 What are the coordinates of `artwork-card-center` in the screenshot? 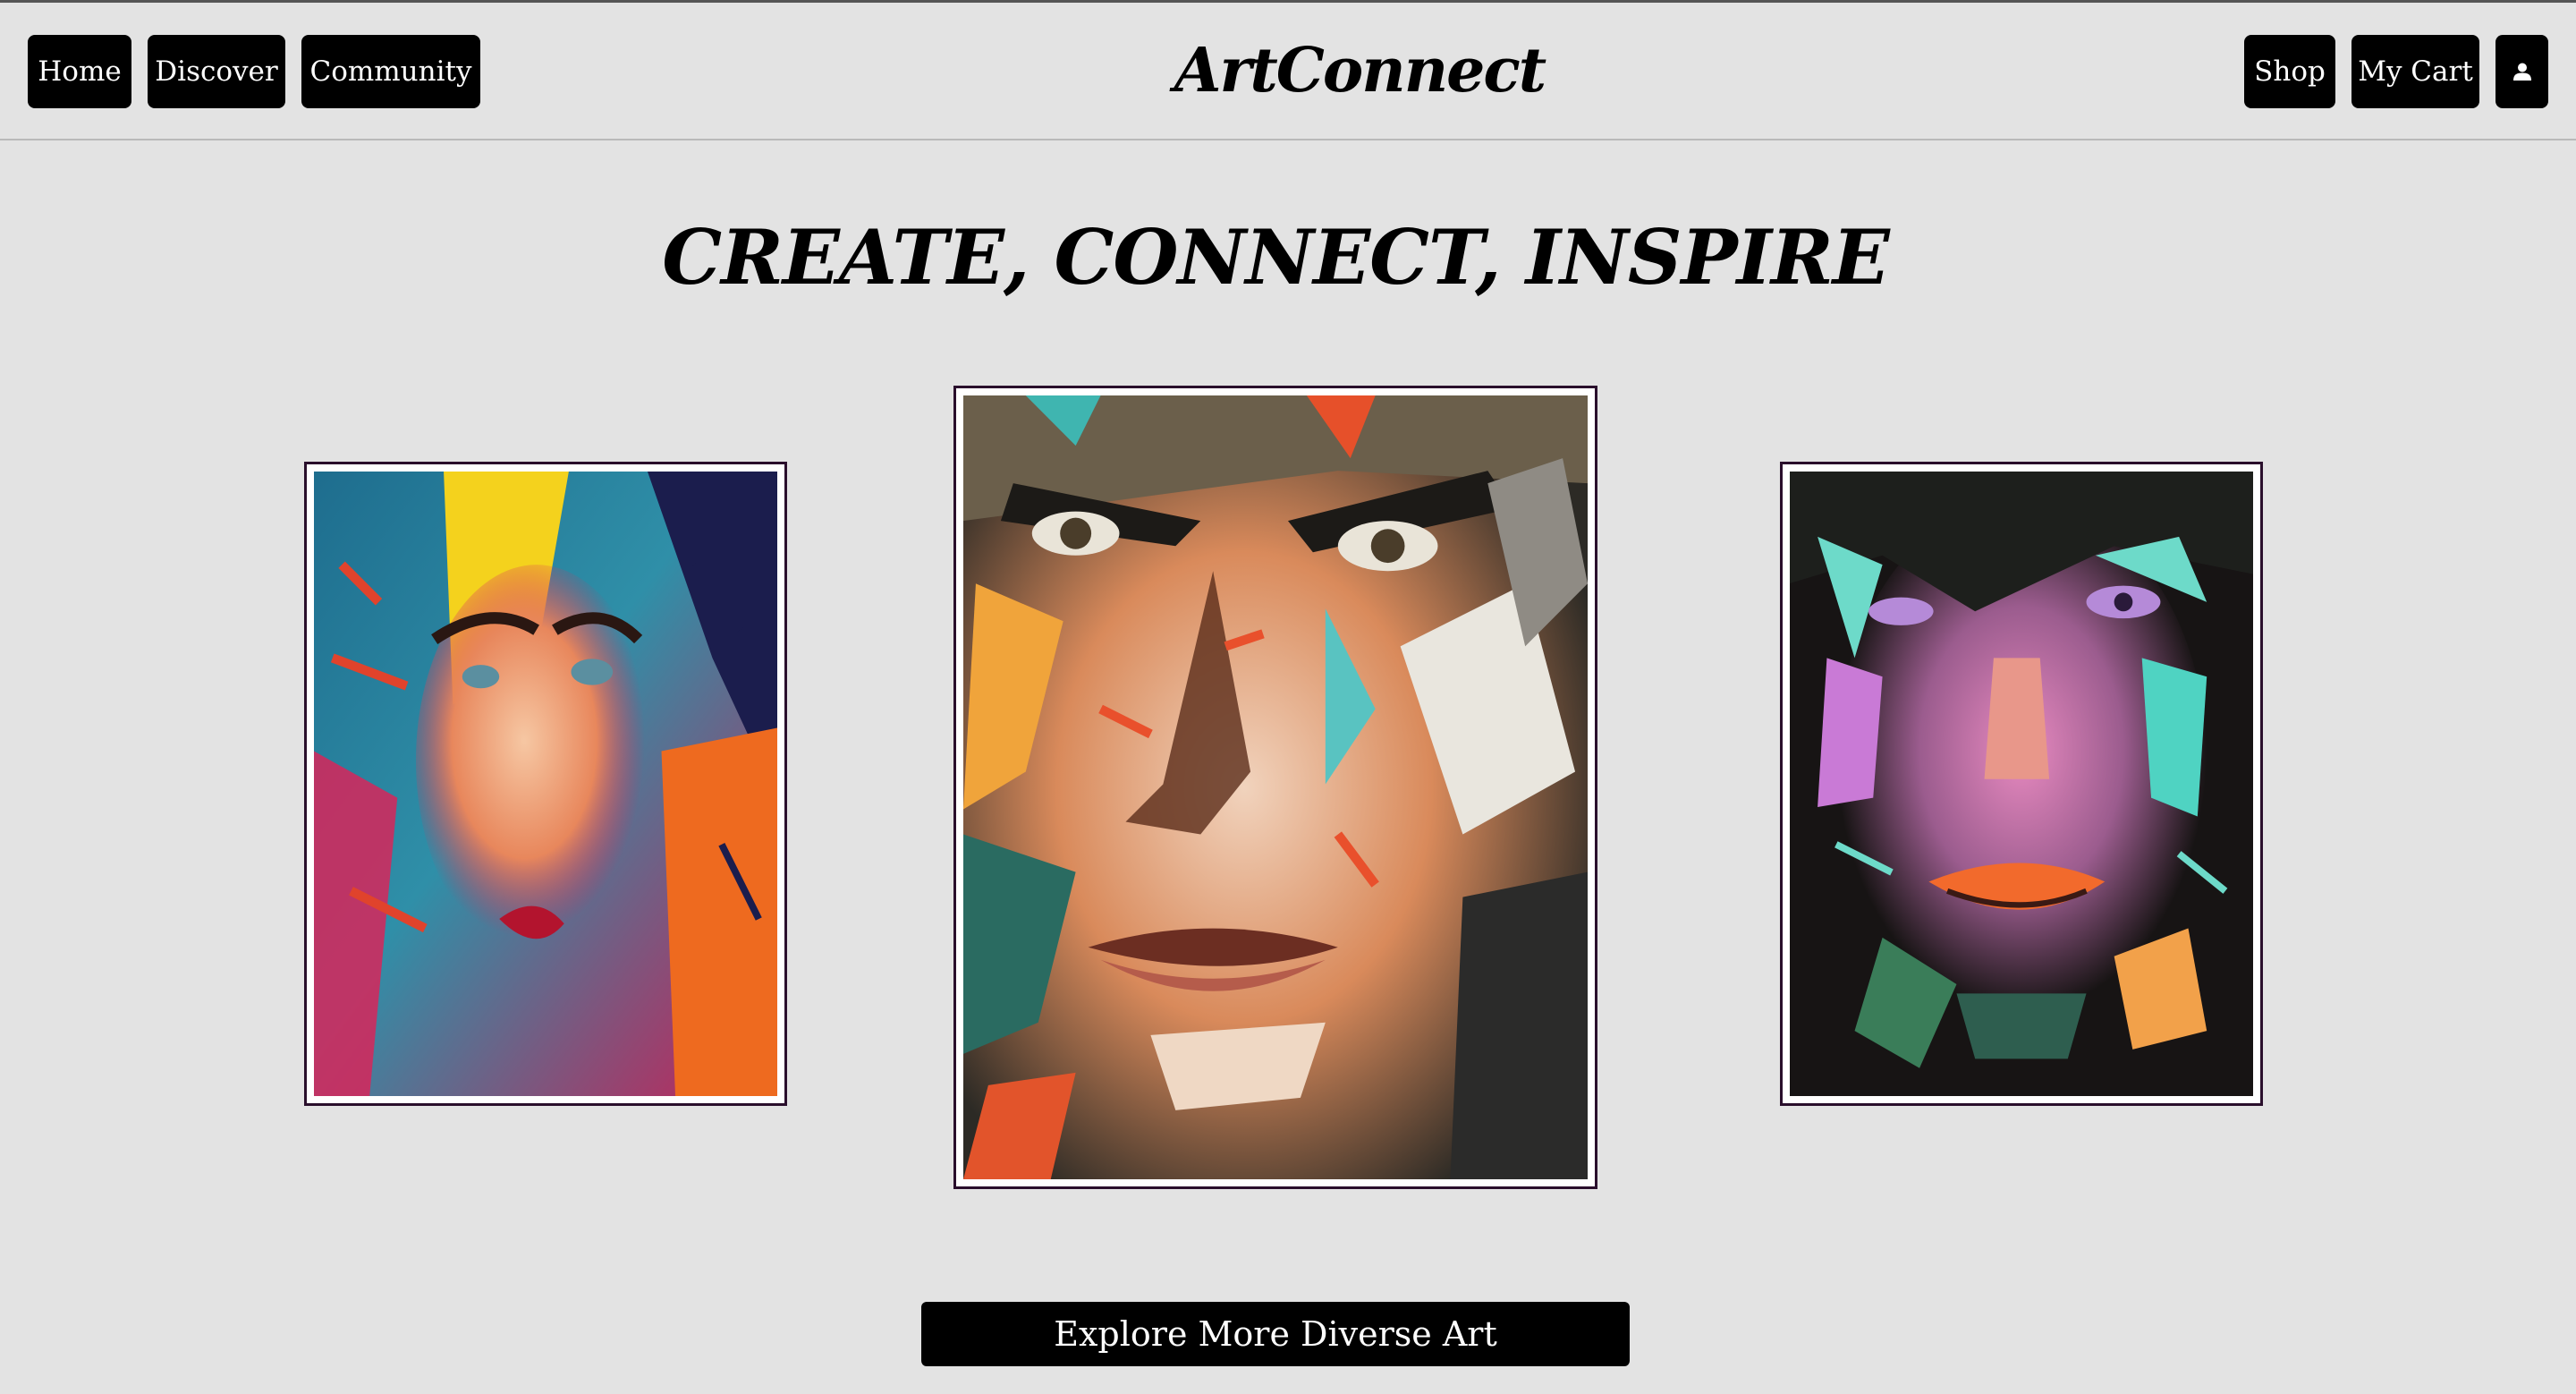 It's located at (1275, 787).